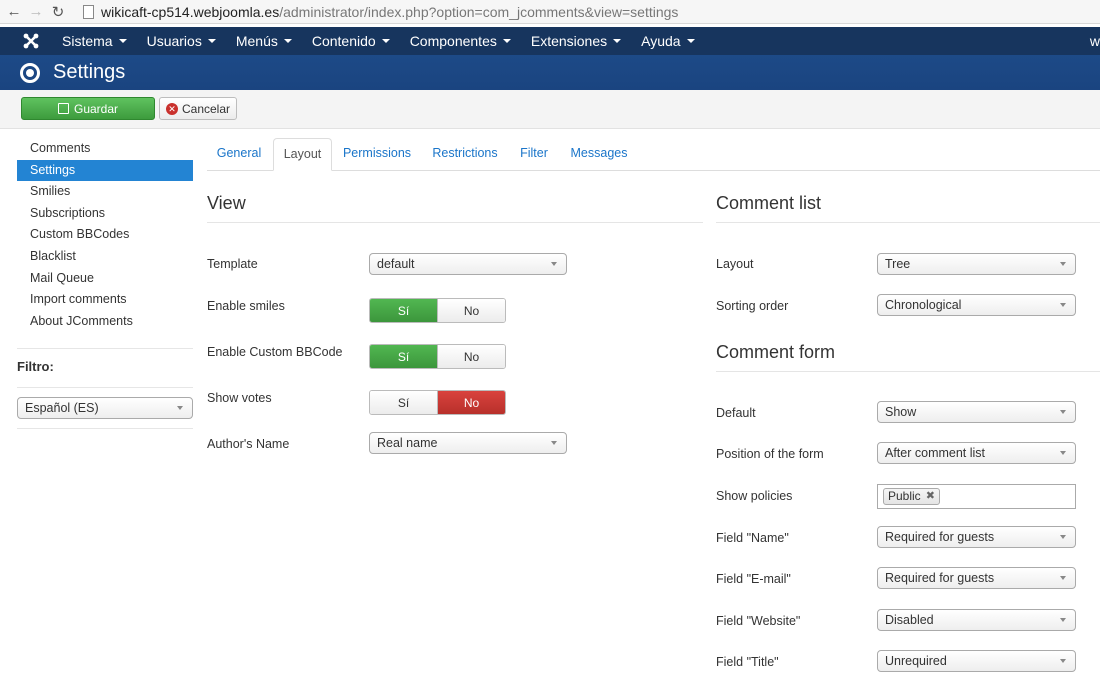  What do you see at coordinates (908, 357) in the screenshot?
I see `comment-form-heading: Comment form` at bounding box center [908, 357].